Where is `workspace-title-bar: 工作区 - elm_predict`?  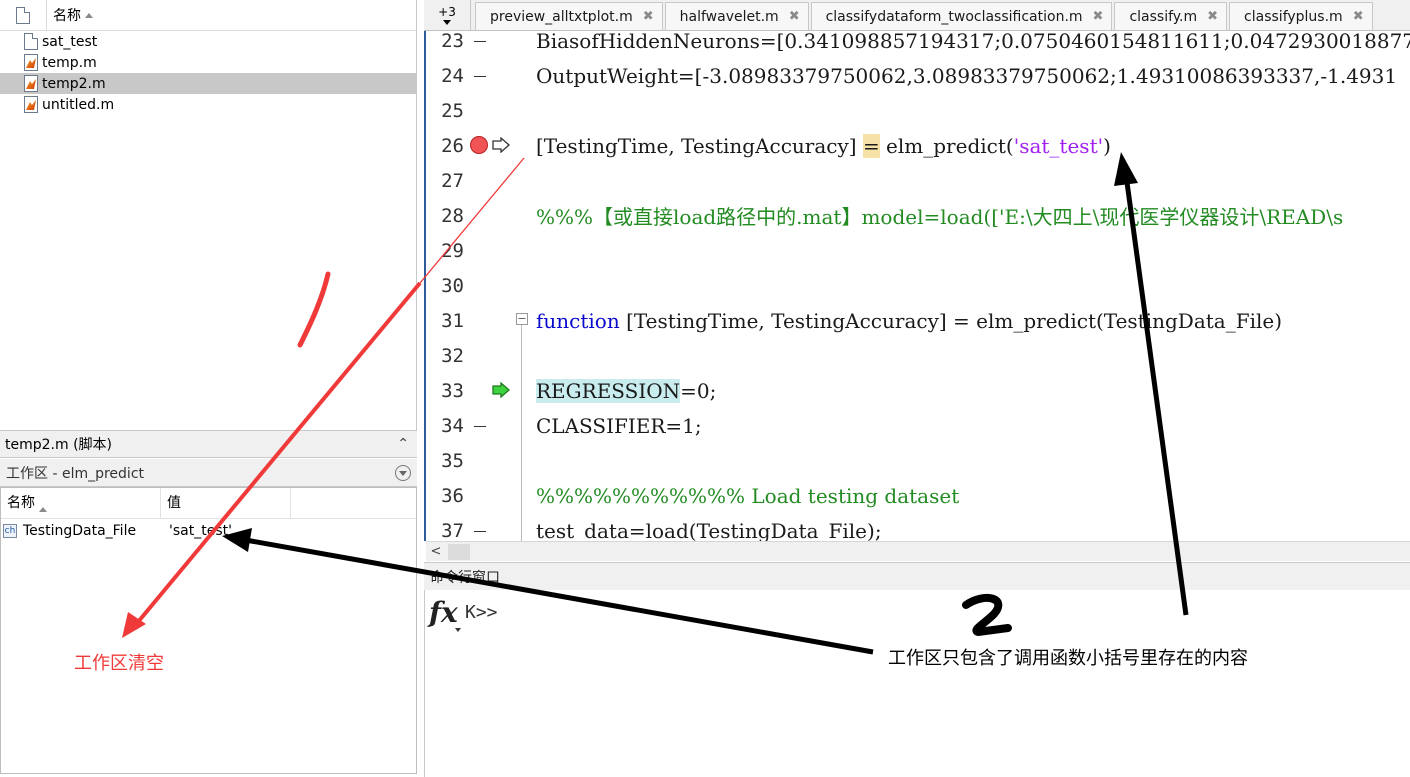 workspace-title-bar: 工作区 - elm_predict is located at coordinates (208, 473).